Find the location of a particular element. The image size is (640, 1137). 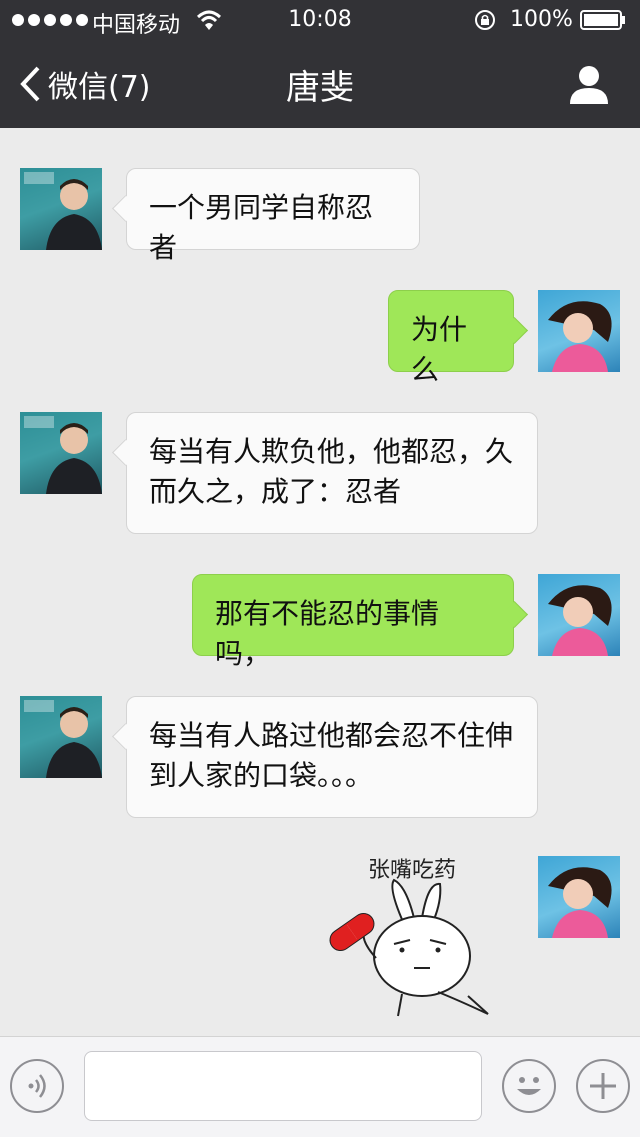

profile-icon is located at coordinates (589, 84).